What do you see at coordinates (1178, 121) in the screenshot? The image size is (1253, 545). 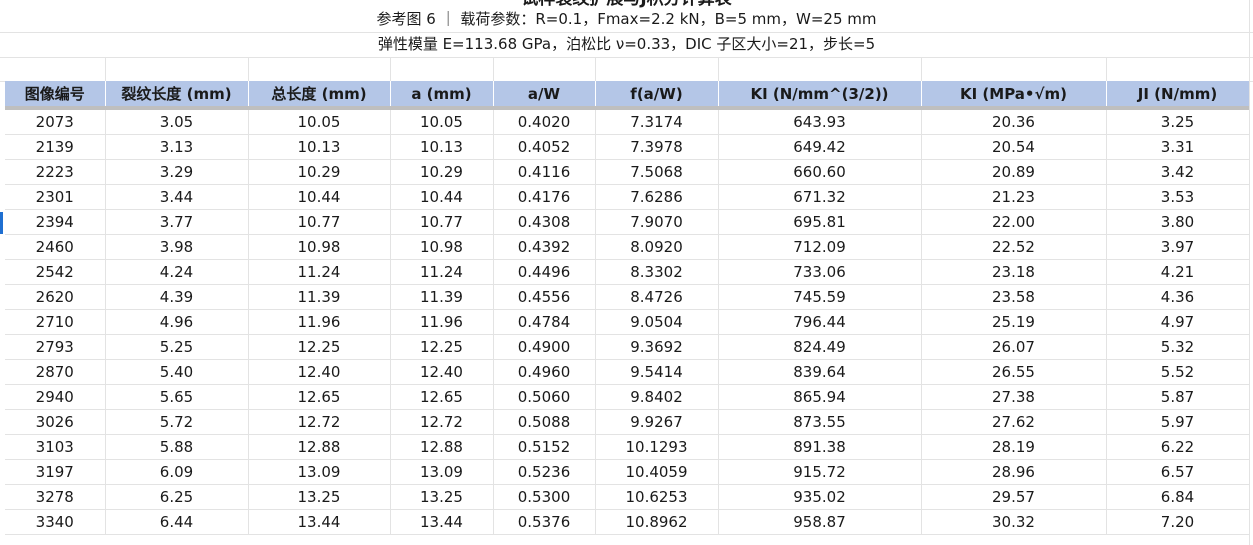 I see `cell-ji: 3.25` at bounding box center [1178, 121].